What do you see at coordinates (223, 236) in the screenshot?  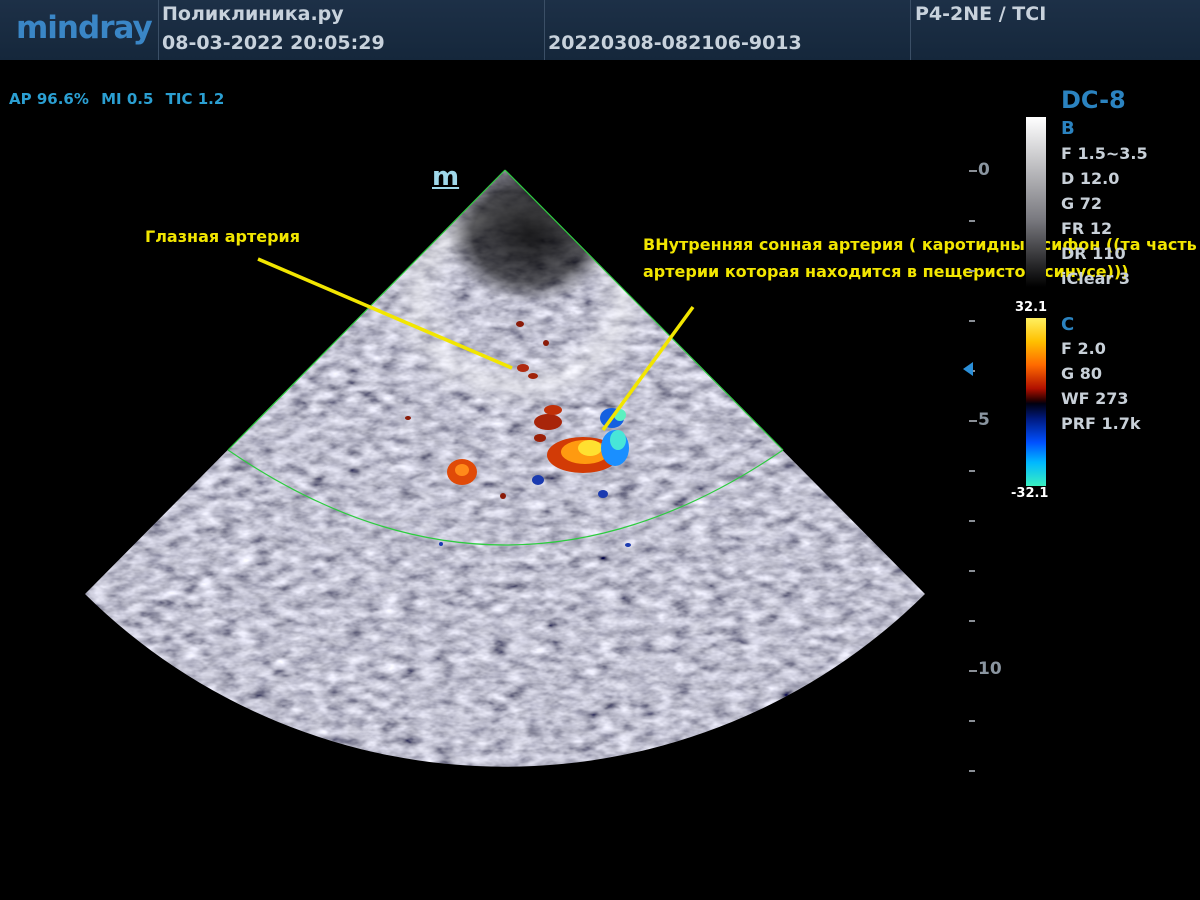 I see `annotation-ophthalmic-artery: Глазная артерия` at bounding box center [223, 236].